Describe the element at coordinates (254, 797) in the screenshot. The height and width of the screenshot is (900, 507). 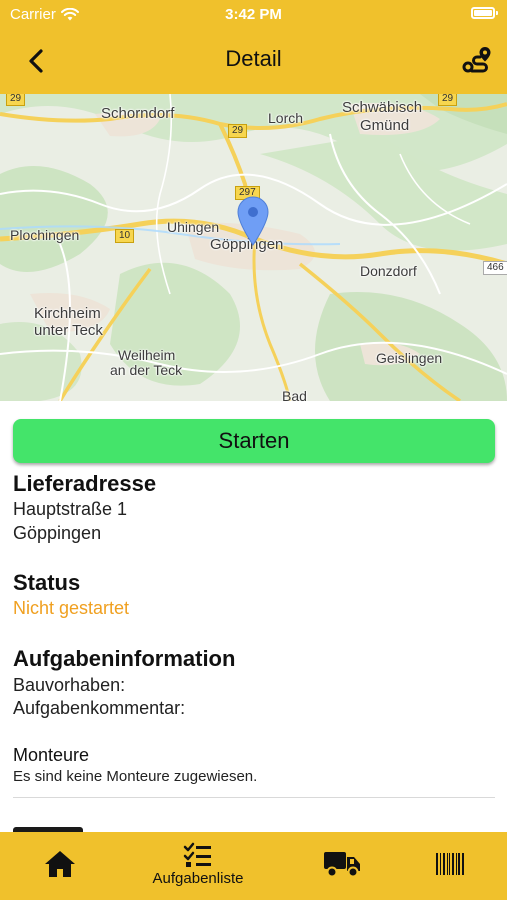
I see `divider` at that location.